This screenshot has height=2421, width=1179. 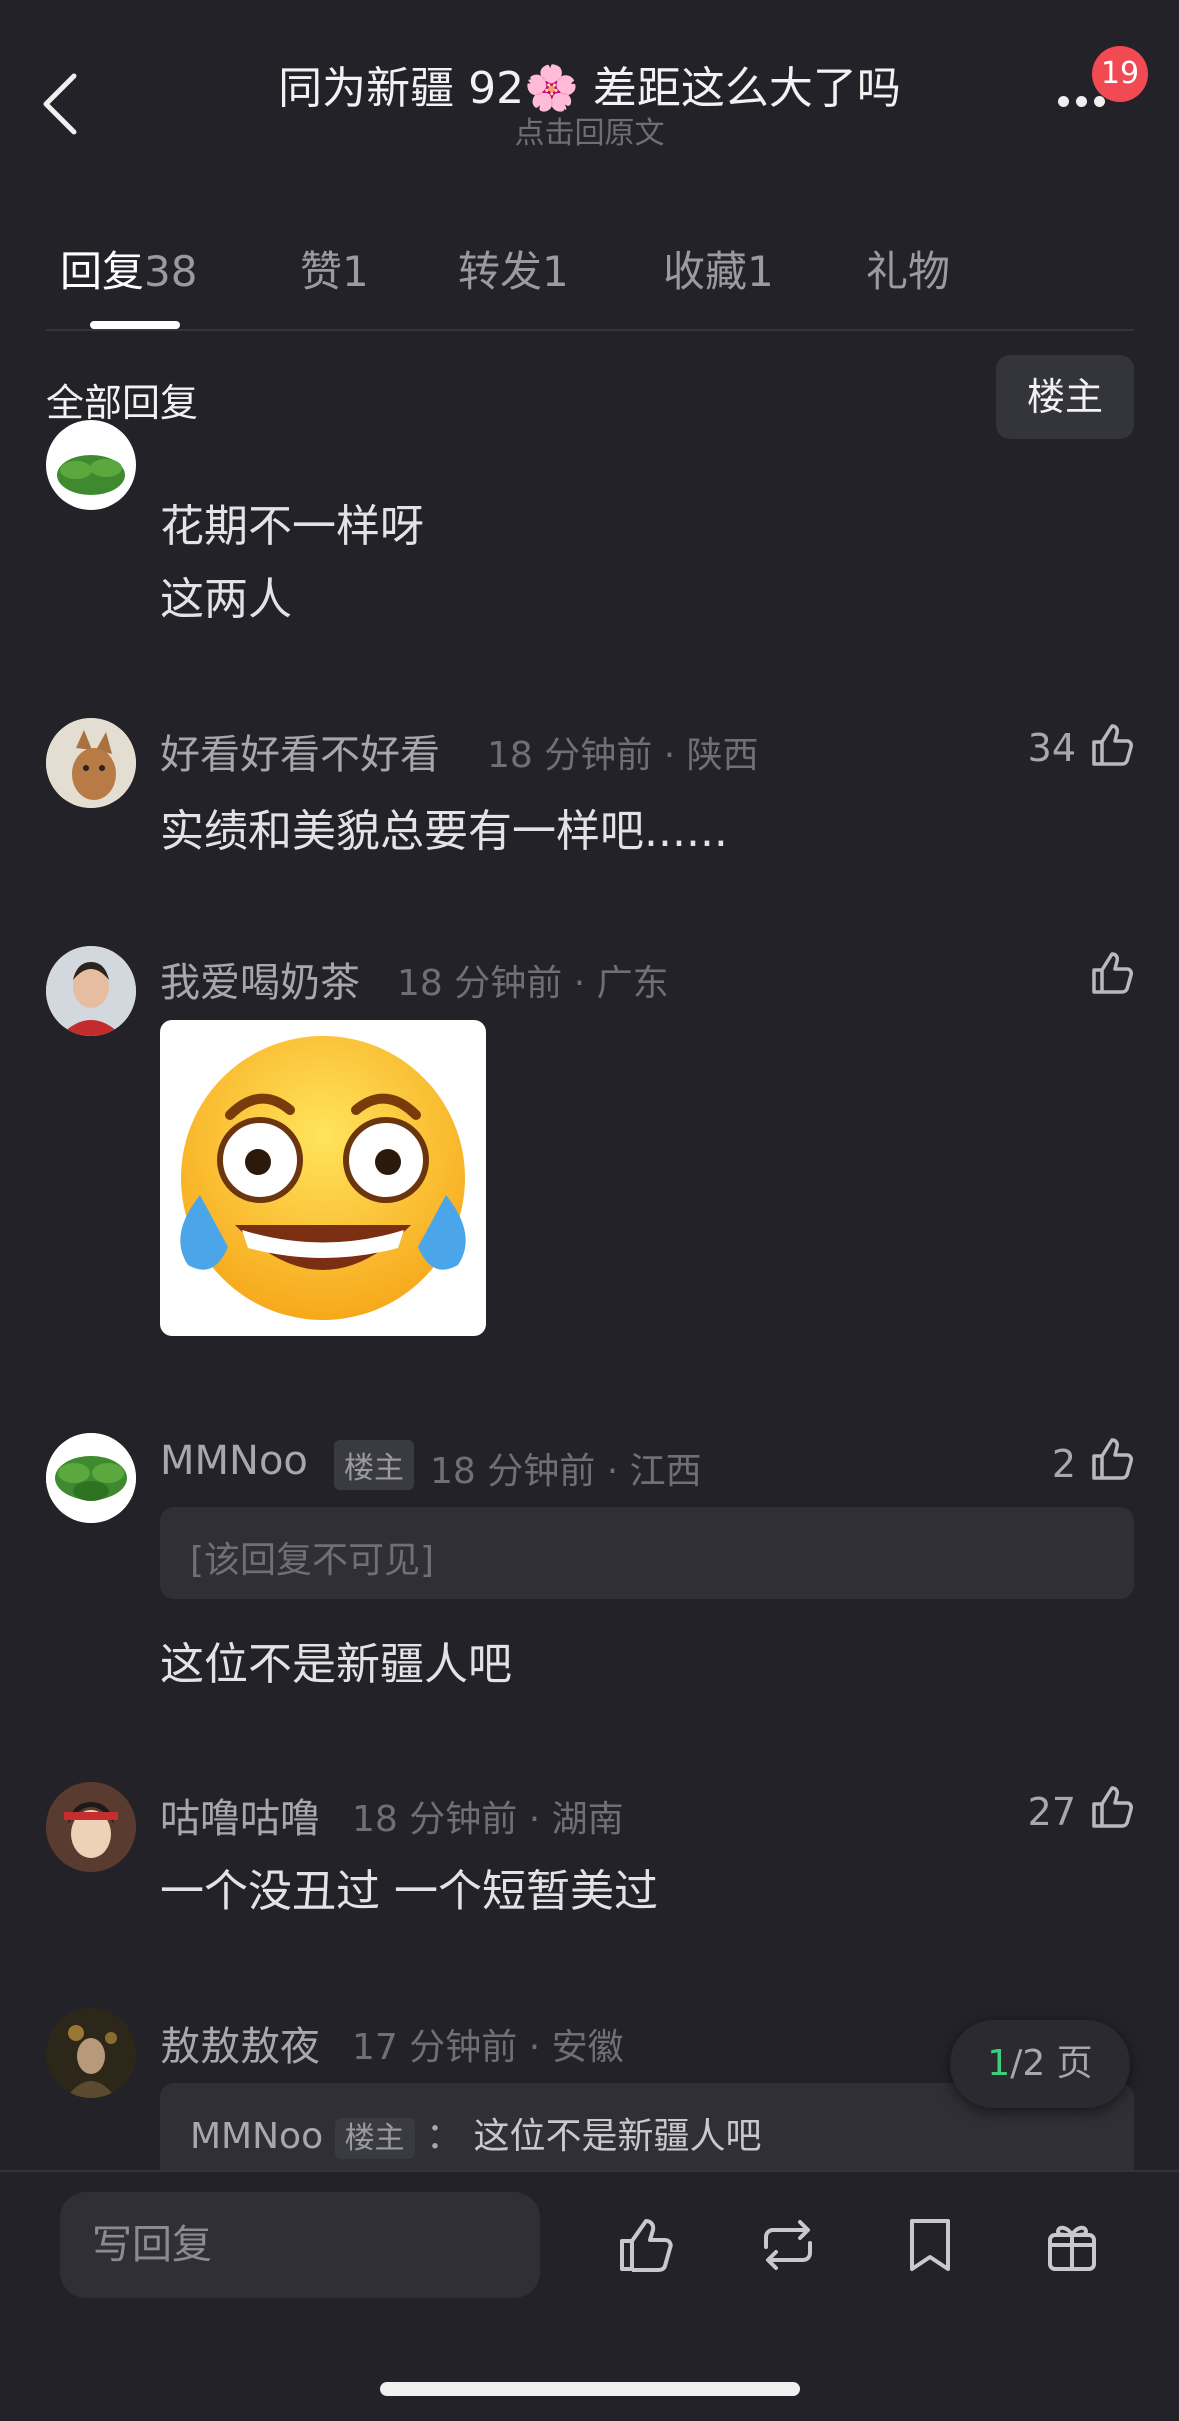 What do you see at coordinates (300, 2245) in the screenshot?
I see `reply-input: 写回复` at bounding box center [300, 2245].